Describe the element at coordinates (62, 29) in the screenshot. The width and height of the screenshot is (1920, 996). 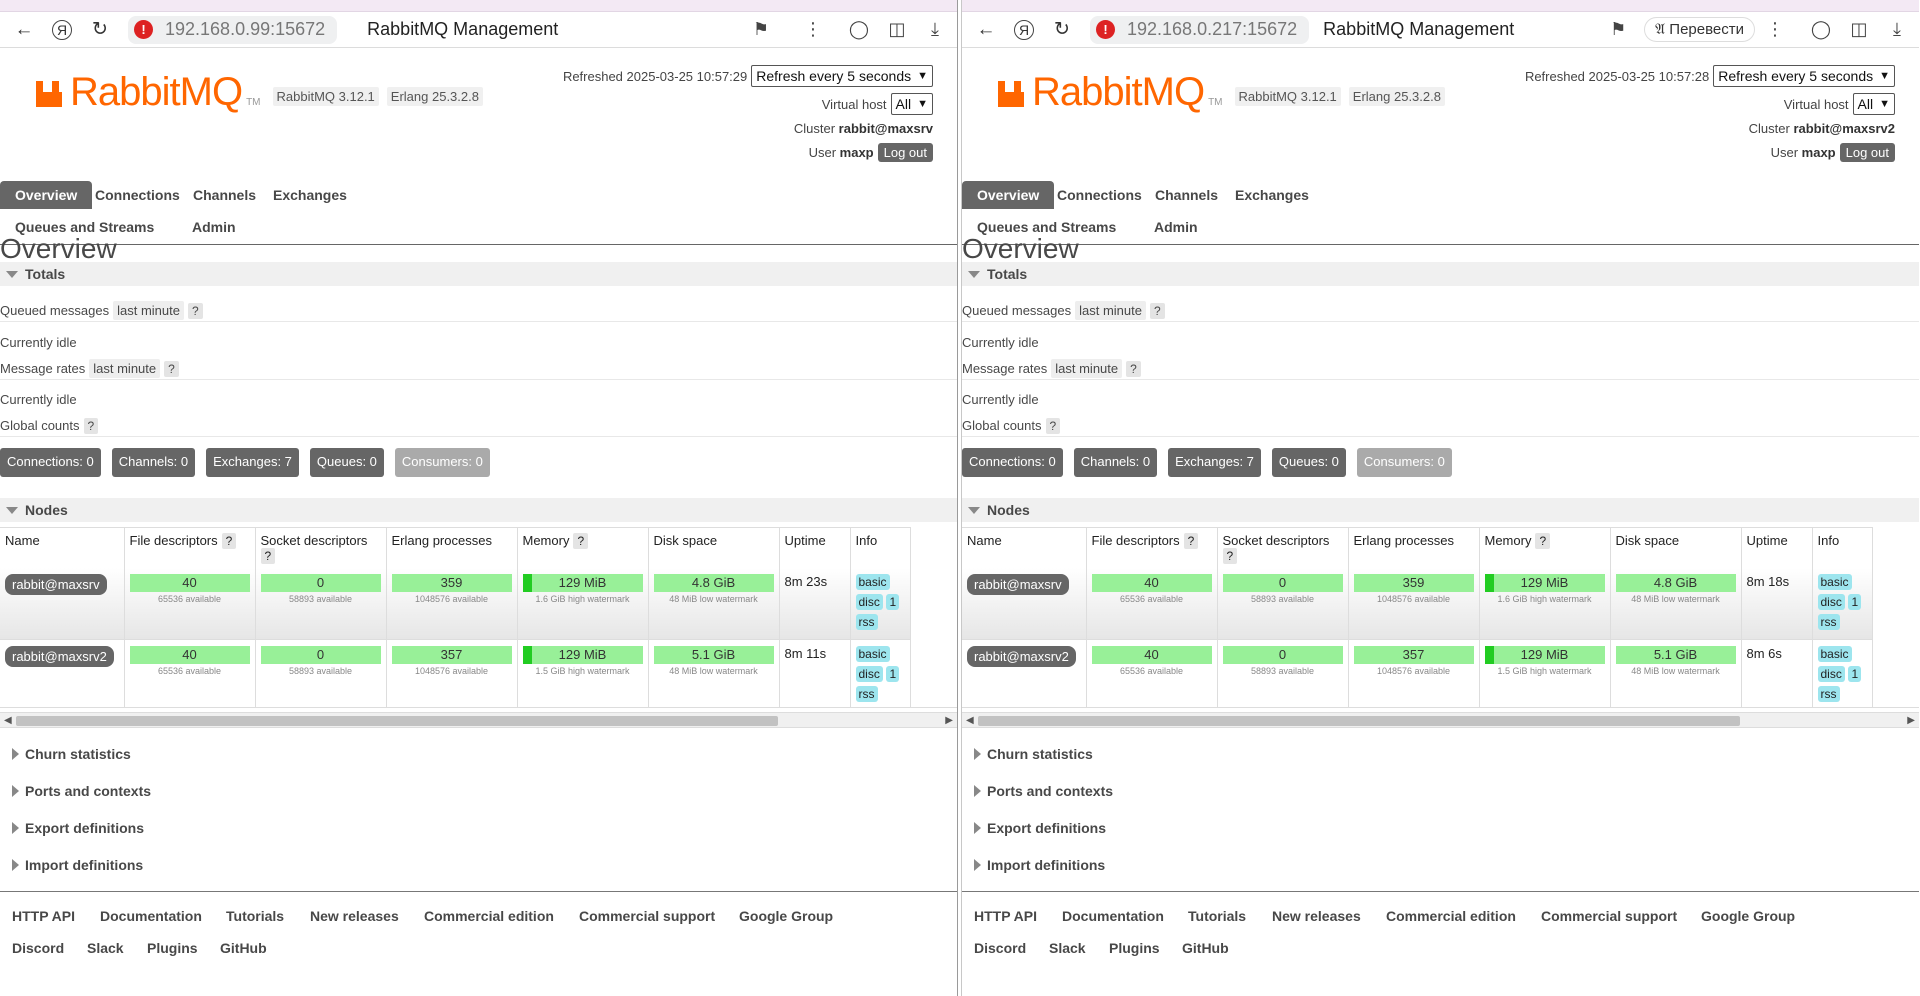
I see `yandex-icon: Я` at that location.